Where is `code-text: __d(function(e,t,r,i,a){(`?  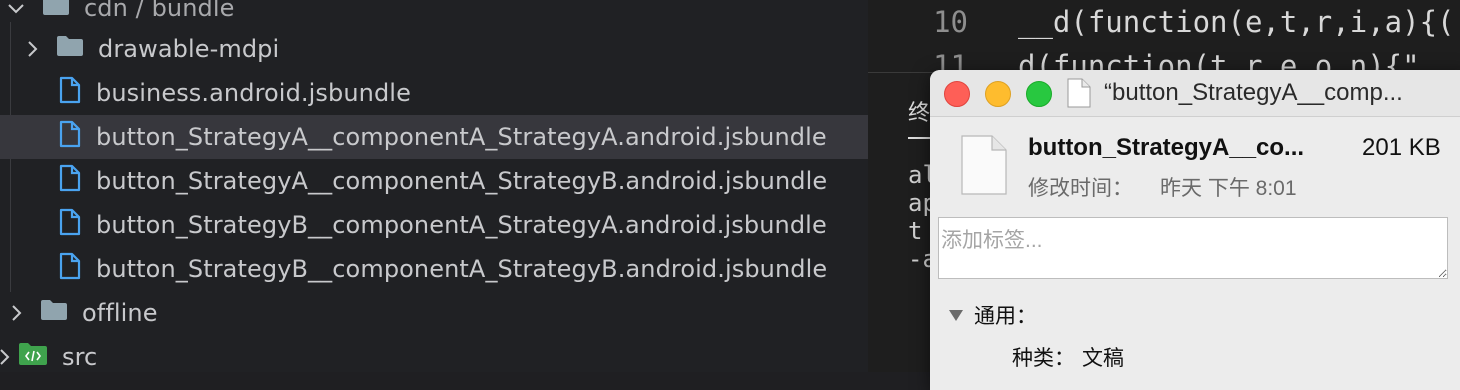 code-text: __d(function(e,t,r,i,a){( is located at coordinates (1236, 22).